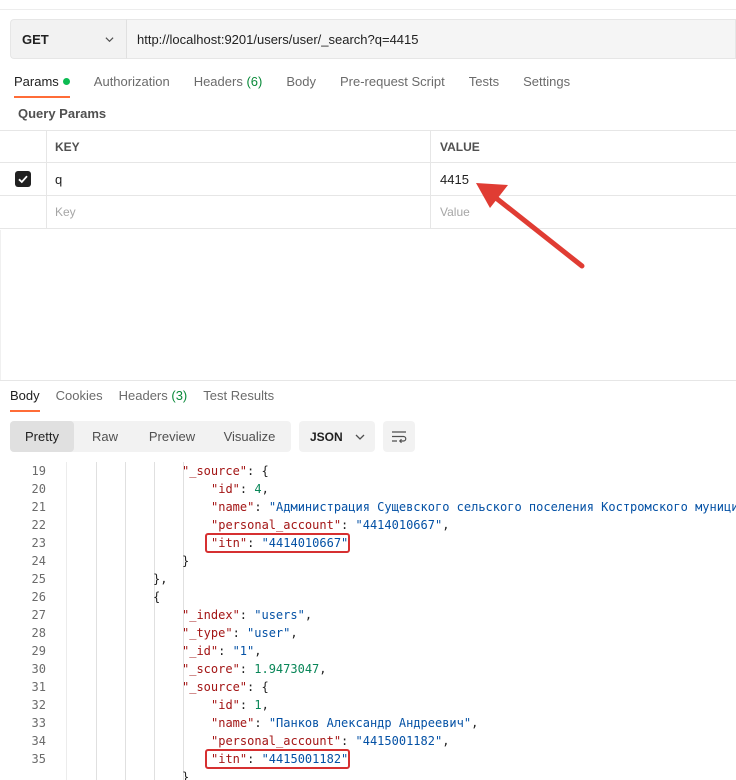 The width and height of the screenshot is (736, 780). I want to click on tab-test-results: Test Results, so click(238, 399).